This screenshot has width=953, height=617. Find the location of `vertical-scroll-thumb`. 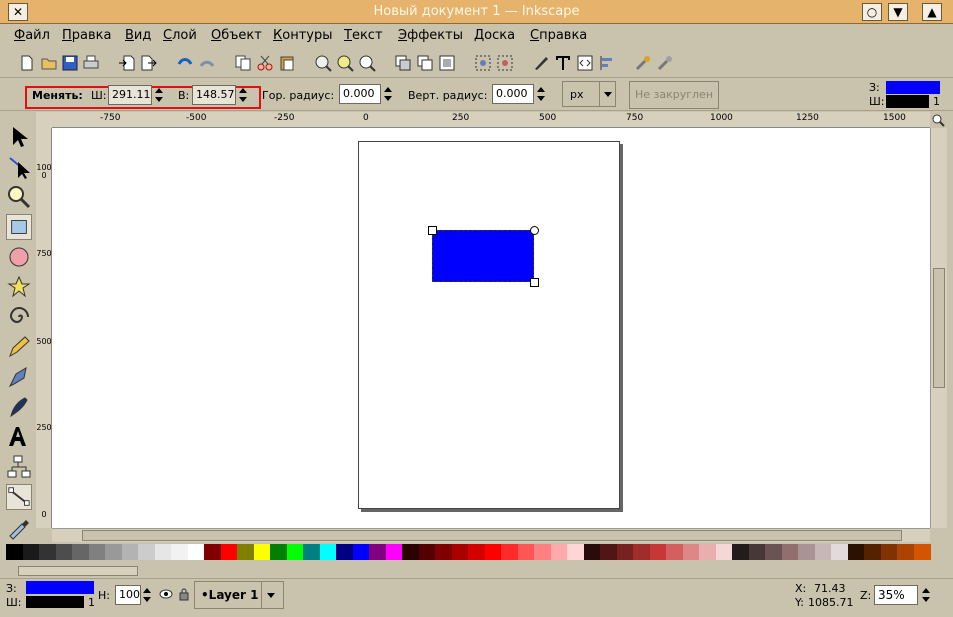

vertical-scroll-thumb is located at coordinates (939, 328).